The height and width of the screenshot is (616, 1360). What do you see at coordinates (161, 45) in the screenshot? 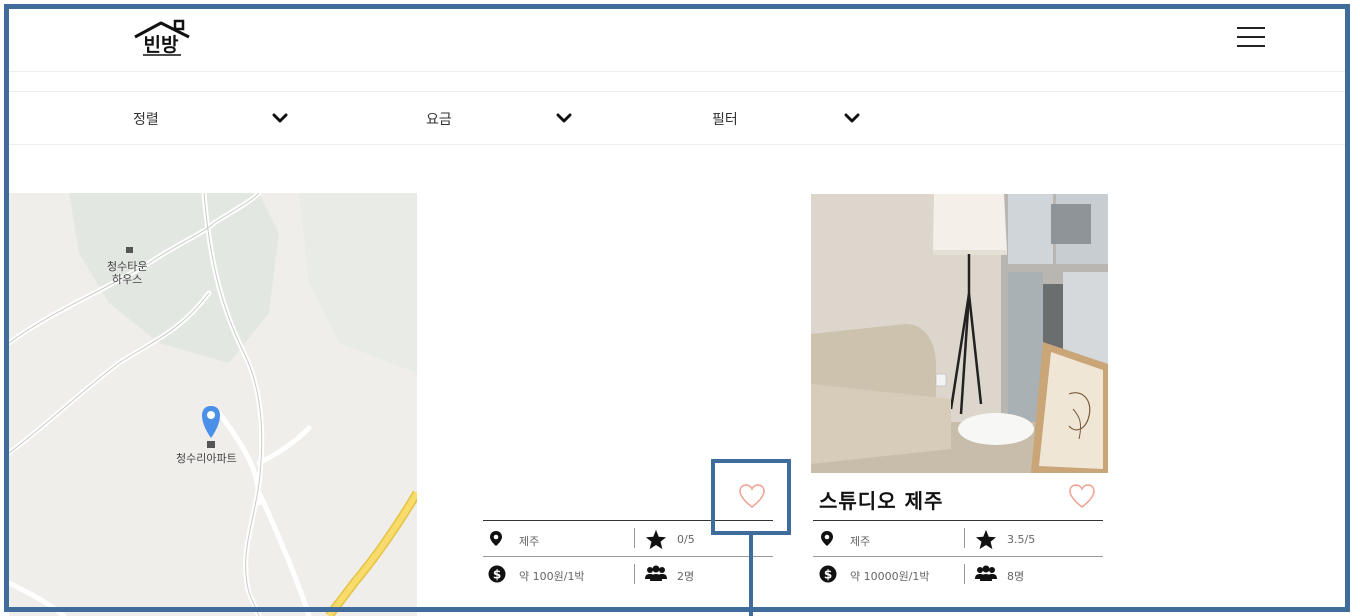
I see `logo-text: 빈방` at bounding box center [161, 45].